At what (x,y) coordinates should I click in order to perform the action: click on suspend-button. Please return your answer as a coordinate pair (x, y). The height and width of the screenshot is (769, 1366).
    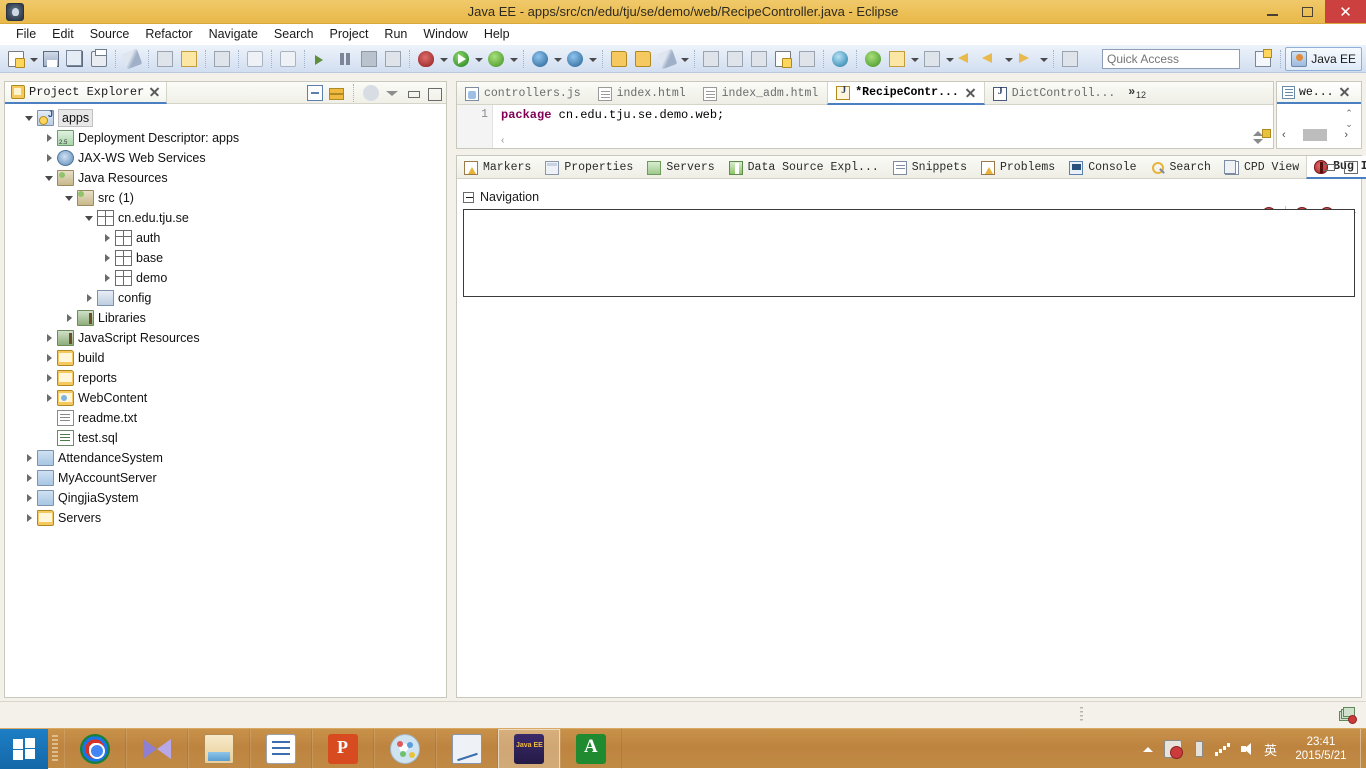
    Looking at the image, I should click on (345, 59).